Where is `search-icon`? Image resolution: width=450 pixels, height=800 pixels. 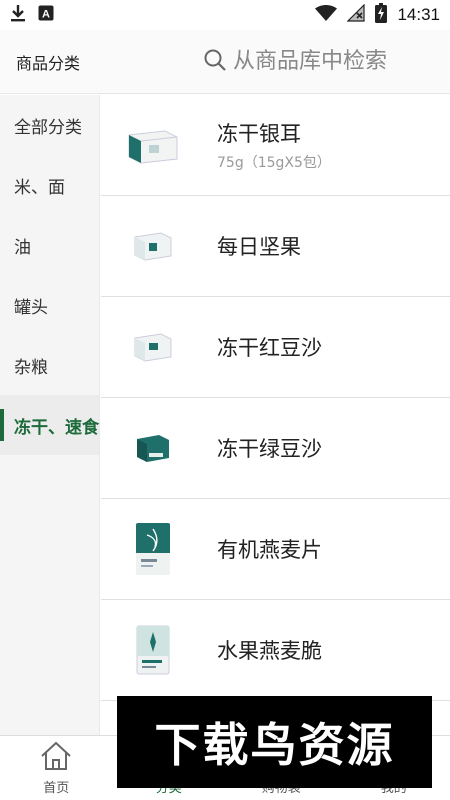 search-icon is located at coordinates (215, 62).